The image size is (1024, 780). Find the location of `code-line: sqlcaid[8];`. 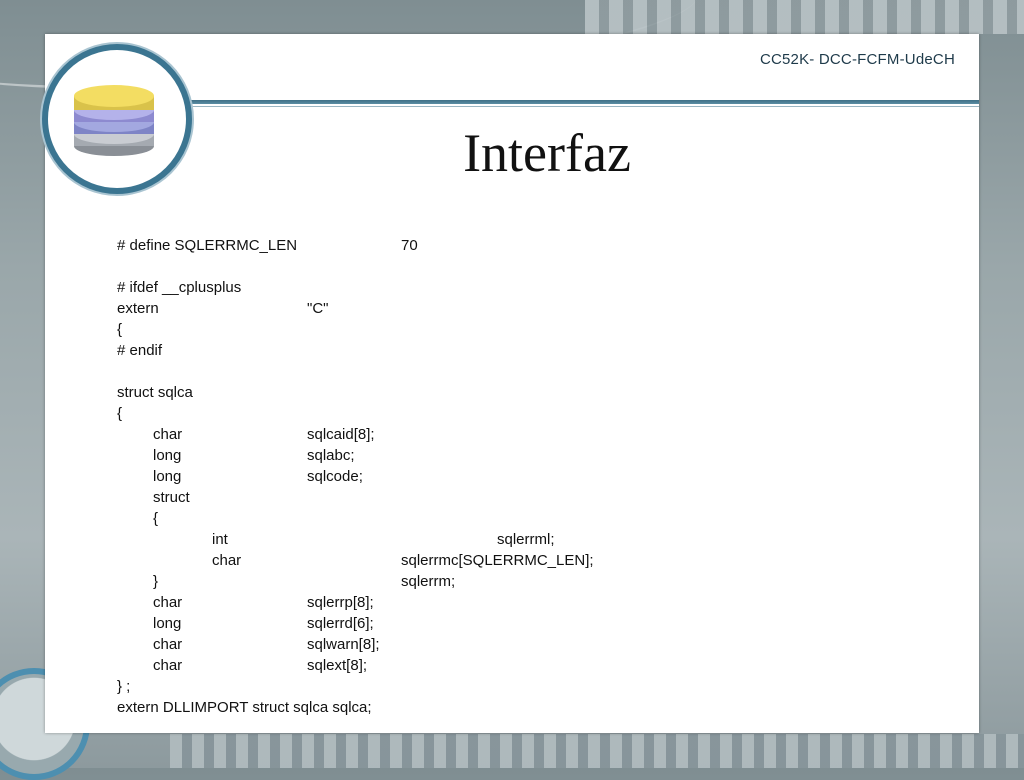

code-line: sqlcaid[8]; is located at coordinates (341, 434).